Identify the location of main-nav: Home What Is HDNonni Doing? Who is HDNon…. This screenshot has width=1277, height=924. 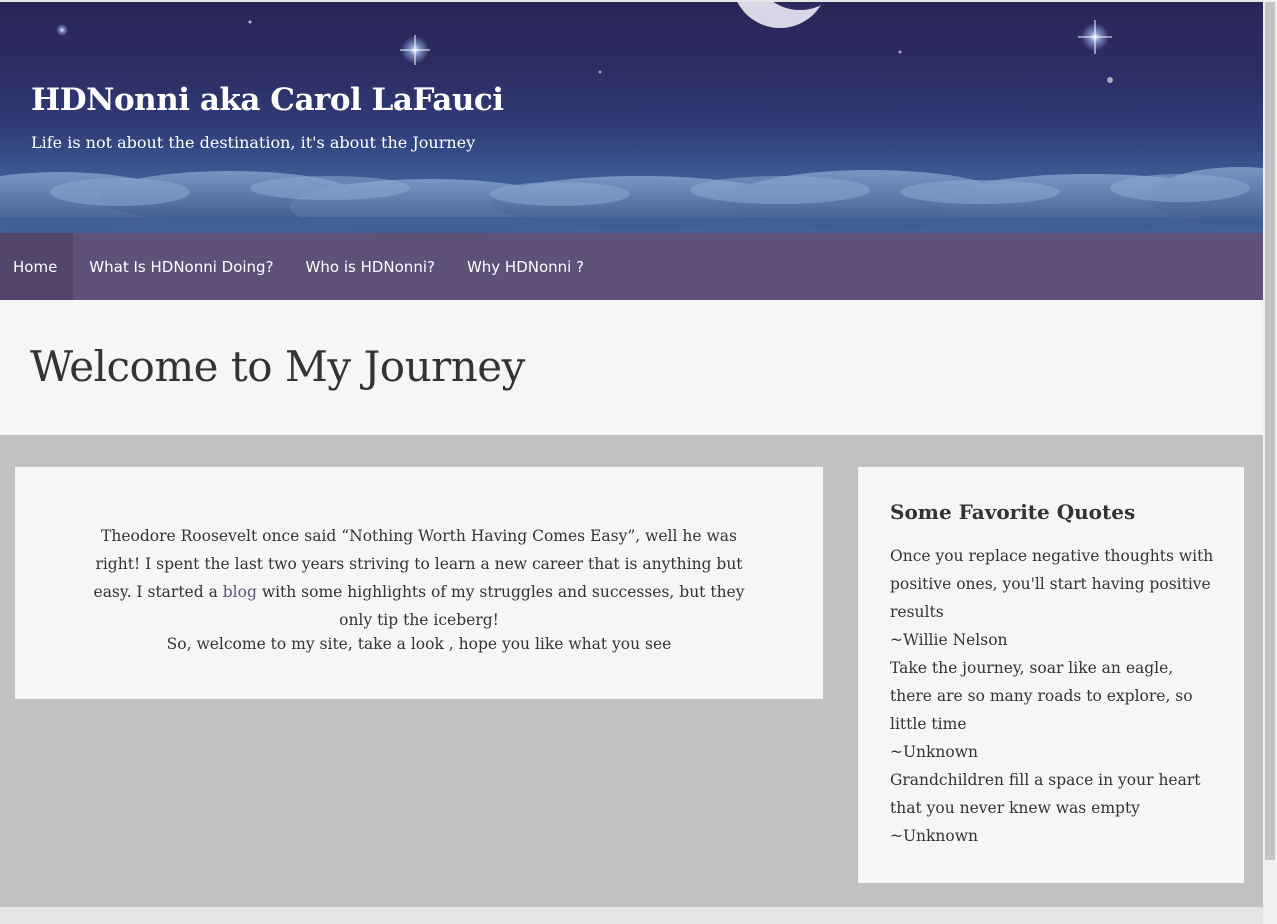
(631, 266).